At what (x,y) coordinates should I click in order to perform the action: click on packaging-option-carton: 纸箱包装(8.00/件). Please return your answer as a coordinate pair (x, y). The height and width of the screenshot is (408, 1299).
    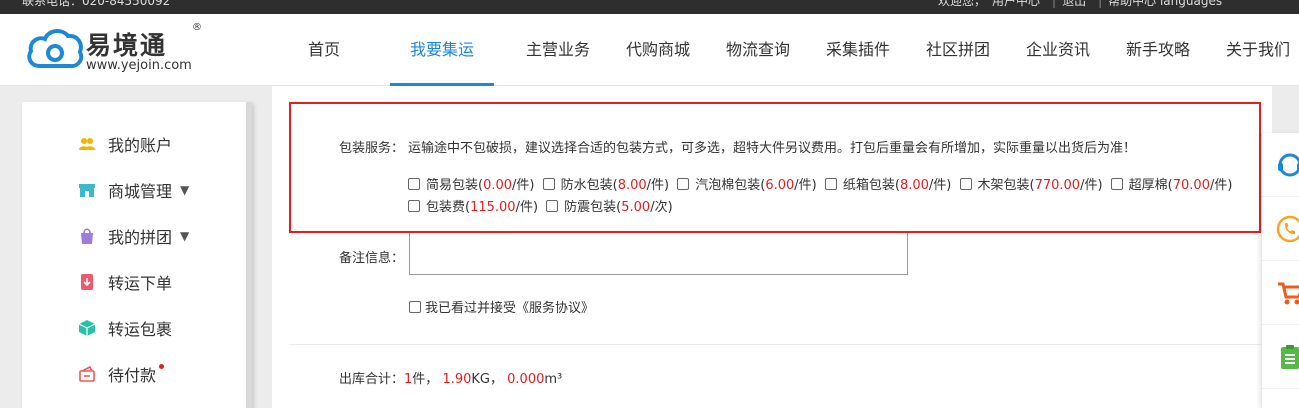
    Looking at the image, I should click on (887, 185).